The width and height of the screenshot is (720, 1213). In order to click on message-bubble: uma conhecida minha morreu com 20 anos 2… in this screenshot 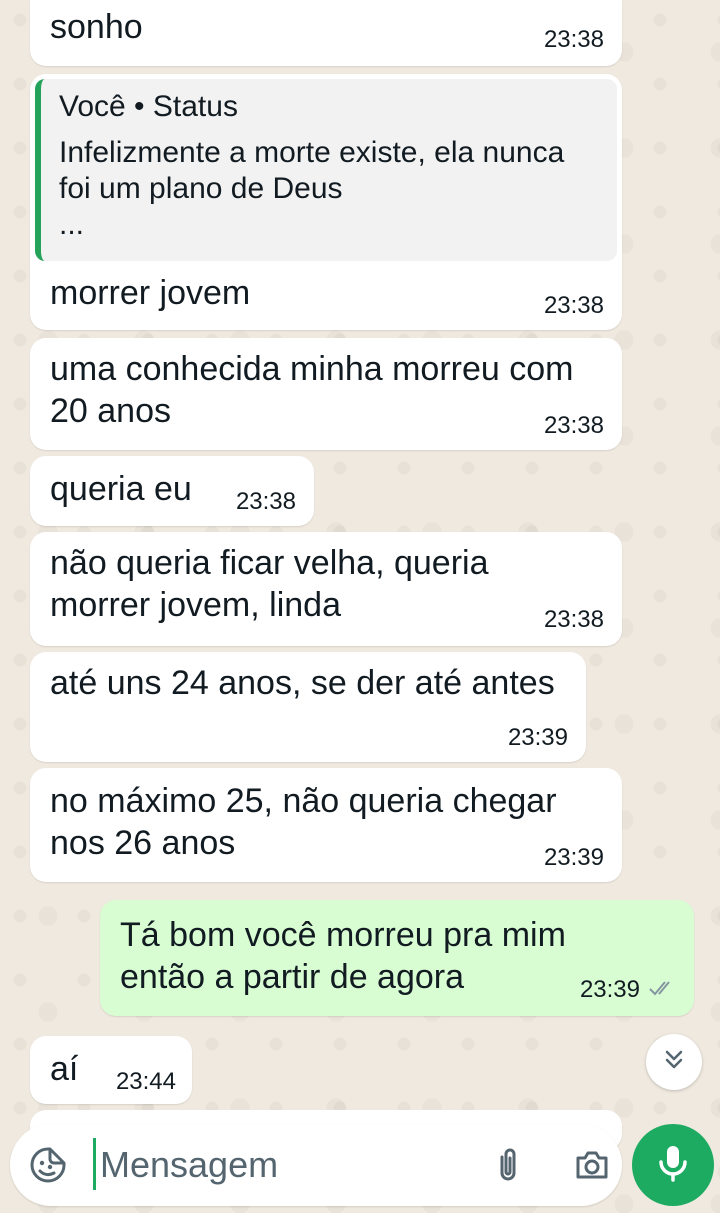, I will do `click(326, 394)`.